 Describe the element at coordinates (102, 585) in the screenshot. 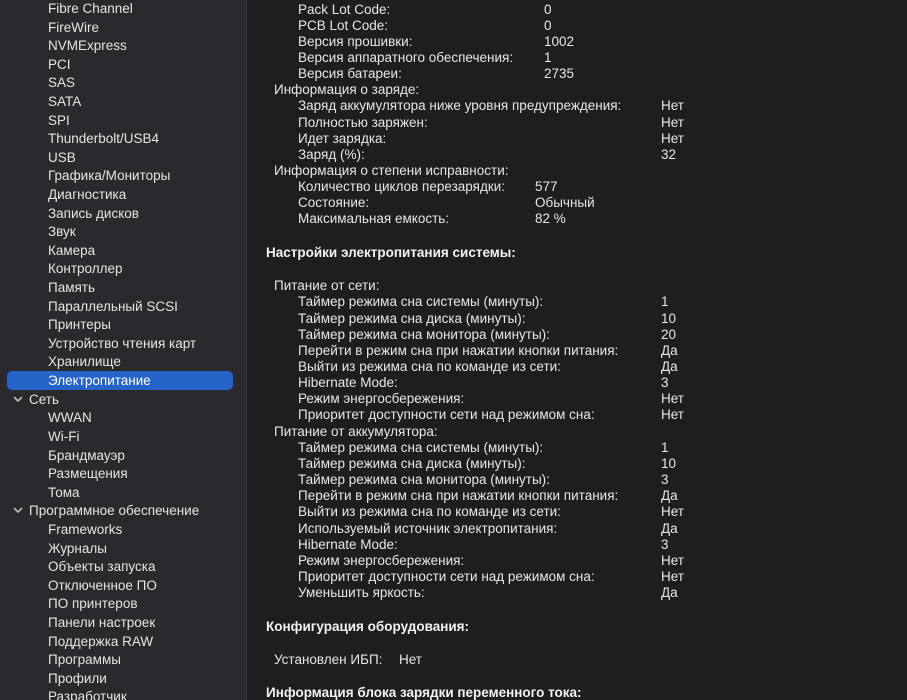

I see `sidebar-item-label: Отключенное ПО` at that location.